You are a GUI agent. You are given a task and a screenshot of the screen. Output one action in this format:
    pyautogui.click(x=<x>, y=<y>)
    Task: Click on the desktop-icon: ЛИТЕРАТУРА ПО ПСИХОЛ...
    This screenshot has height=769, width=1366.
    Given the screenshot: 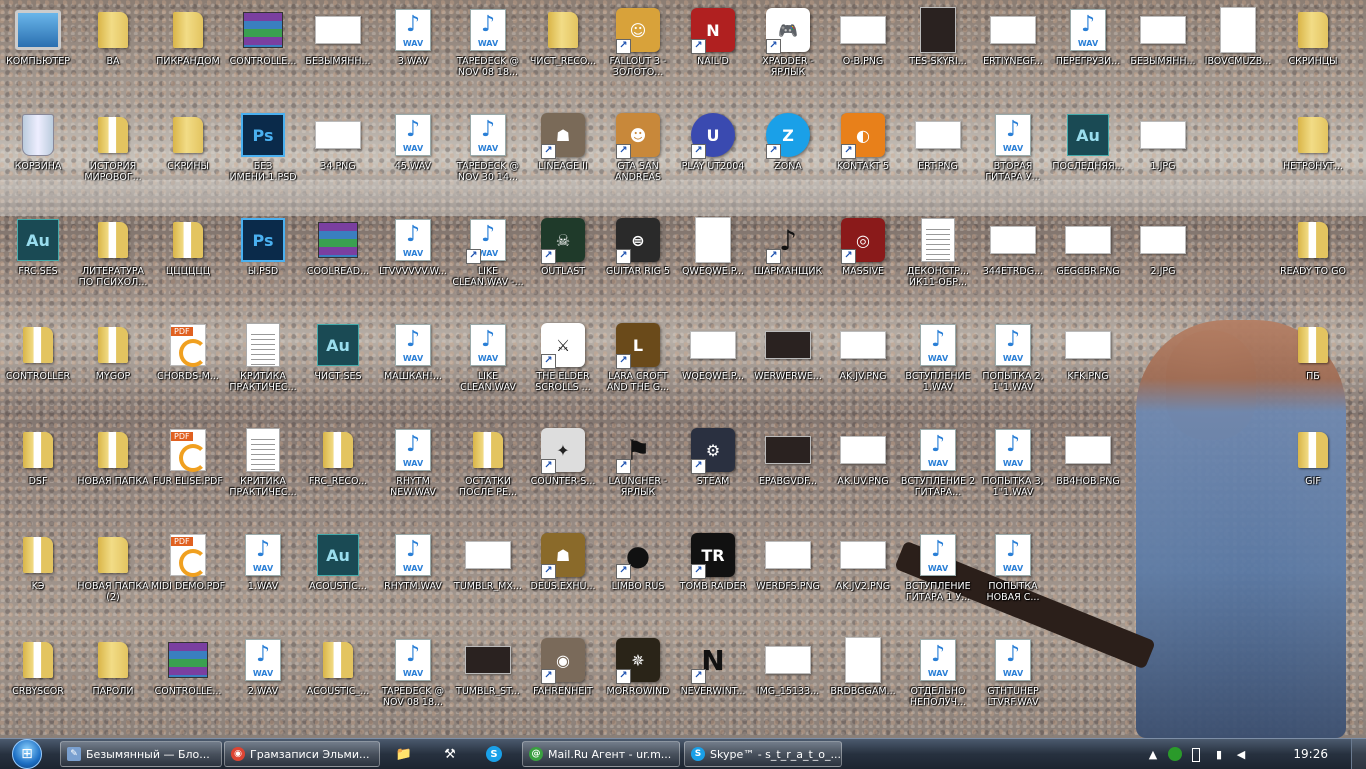 What is the action you would take?
    pyautogui.click(x=113, y=252)
    